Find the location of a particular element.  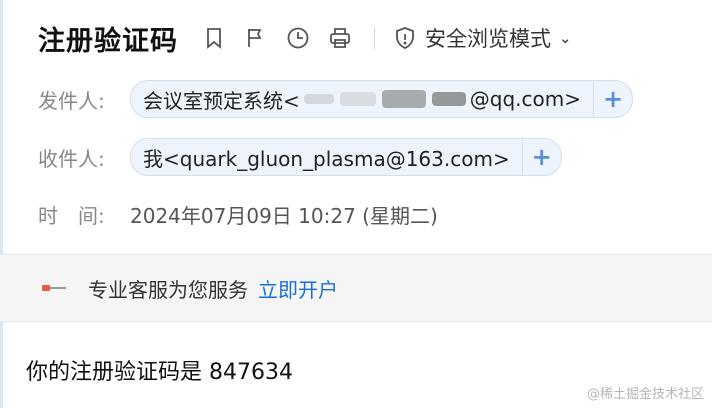

time-label: 时 间: is located at coordinates (71, 215).